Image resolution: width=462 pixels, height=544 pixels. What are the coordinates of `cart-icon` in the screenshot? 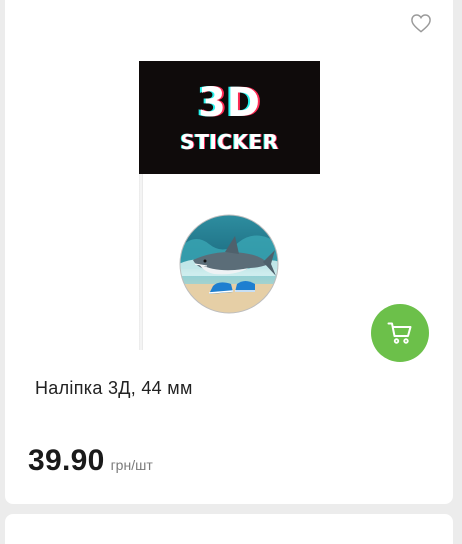 It's located at (399, 333).